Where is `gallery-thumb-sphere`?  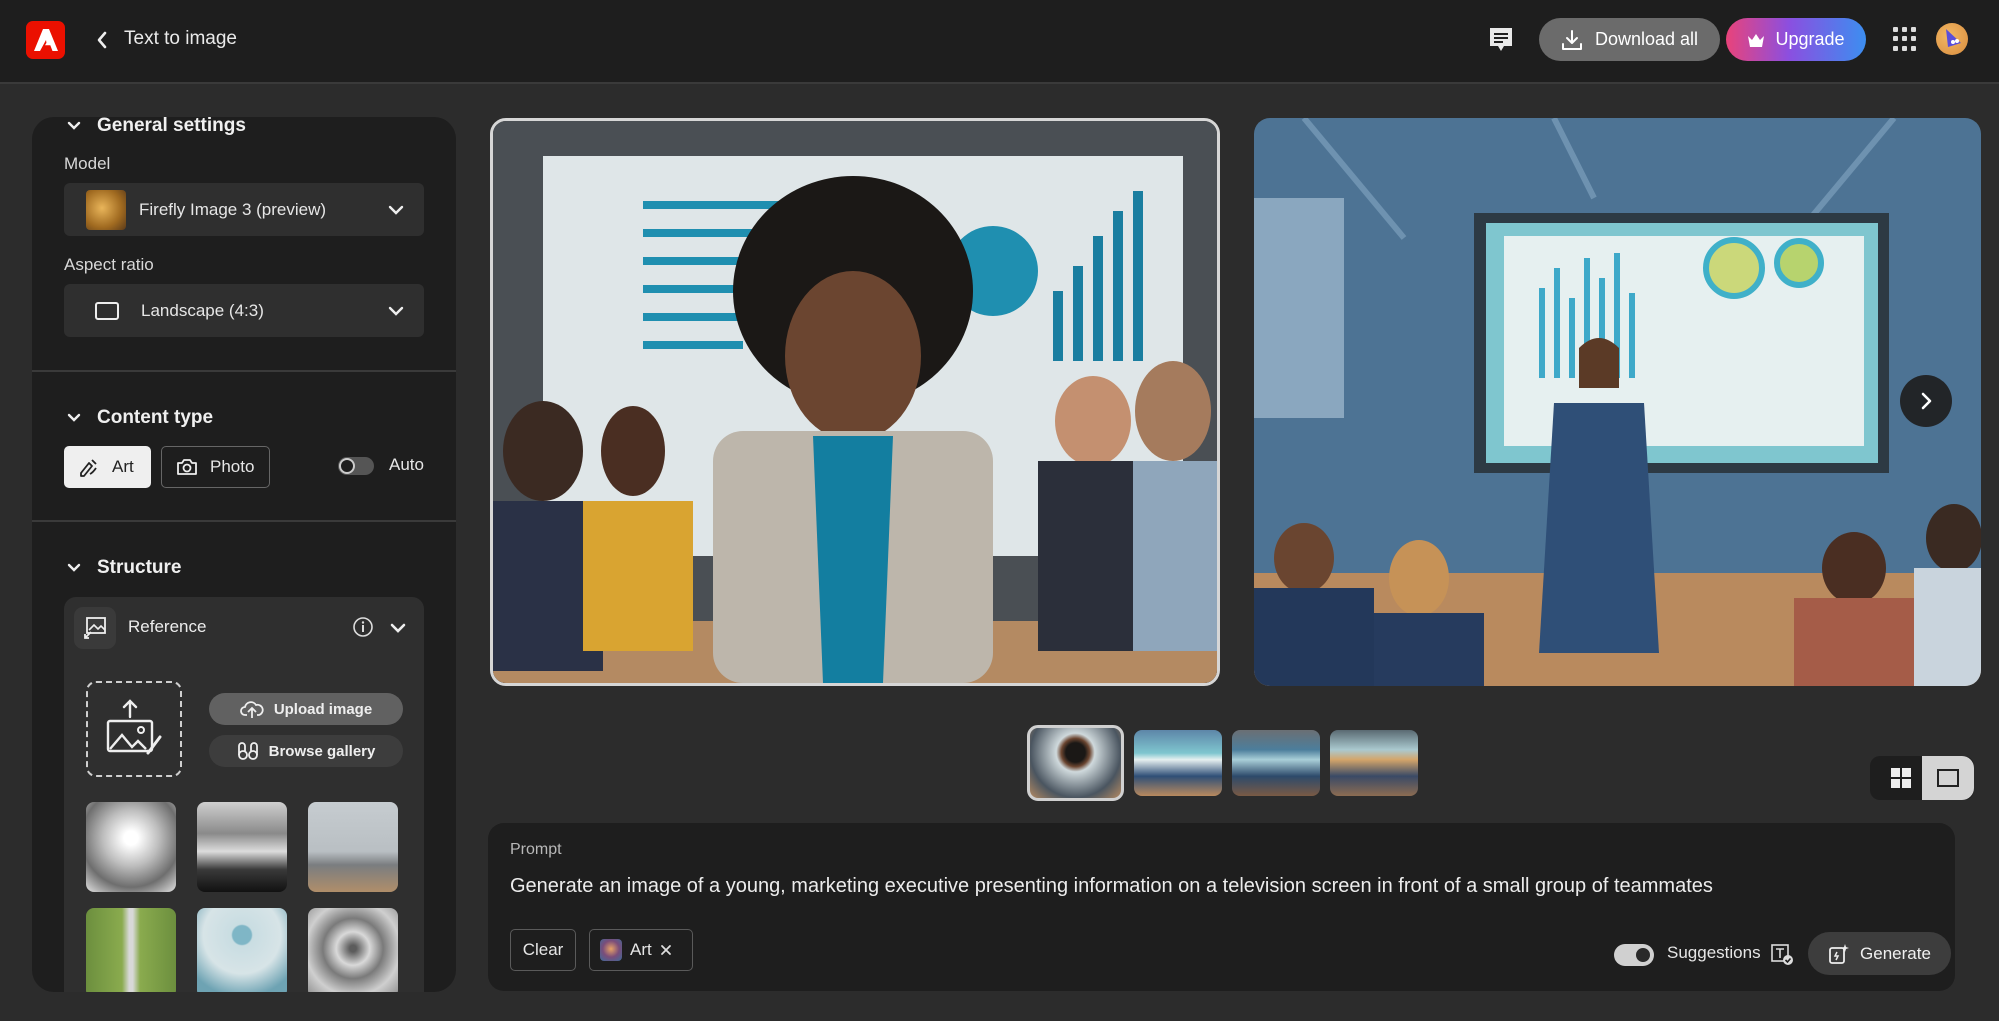 gallery-thumb-sphere is located at coordinates (242, 950).